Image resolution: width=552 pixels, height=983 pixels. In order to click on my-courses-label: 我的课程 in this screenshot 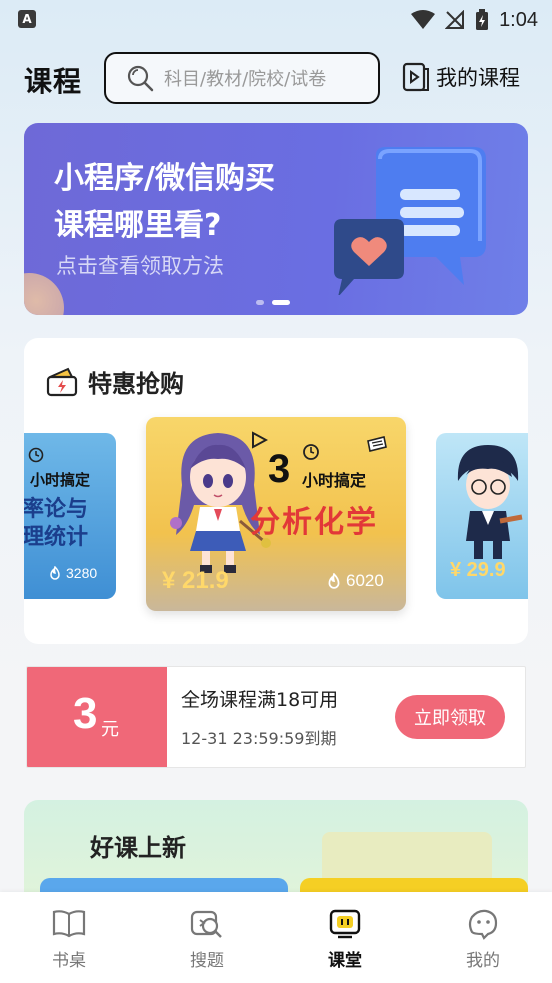, I will do `click(478, 78)`.